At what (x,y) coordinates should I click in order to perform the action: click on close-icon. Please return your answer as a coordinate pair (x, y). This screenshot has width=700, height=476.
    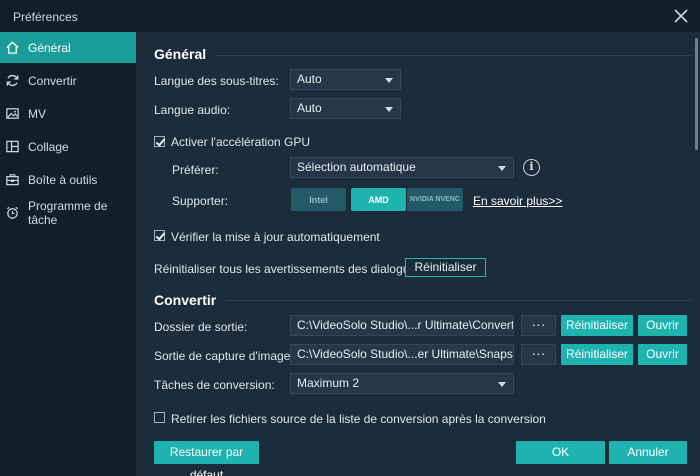
    Looking at the image, I should click on (681, 16).